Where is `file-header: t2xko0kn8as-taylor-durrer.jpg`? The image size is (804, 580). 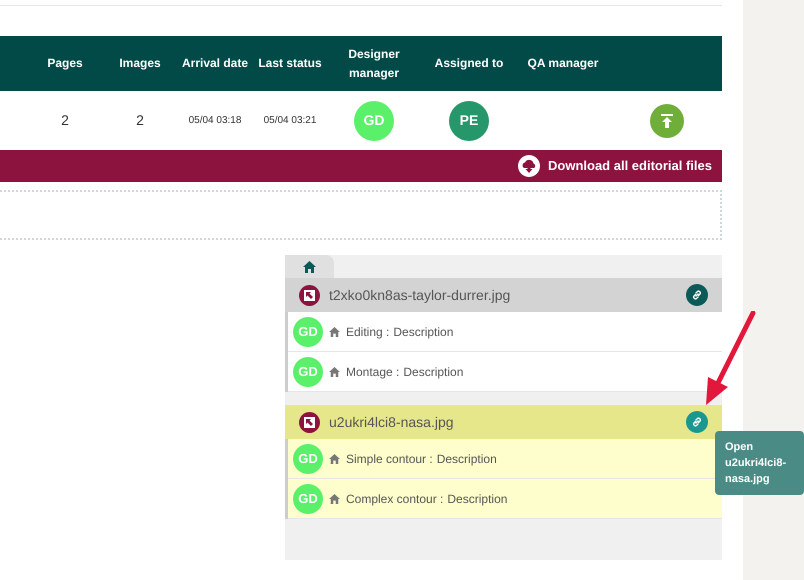 file-header: t2xko0kn8as-taylor-durrer.jpg is located at coordinates (503, 295).